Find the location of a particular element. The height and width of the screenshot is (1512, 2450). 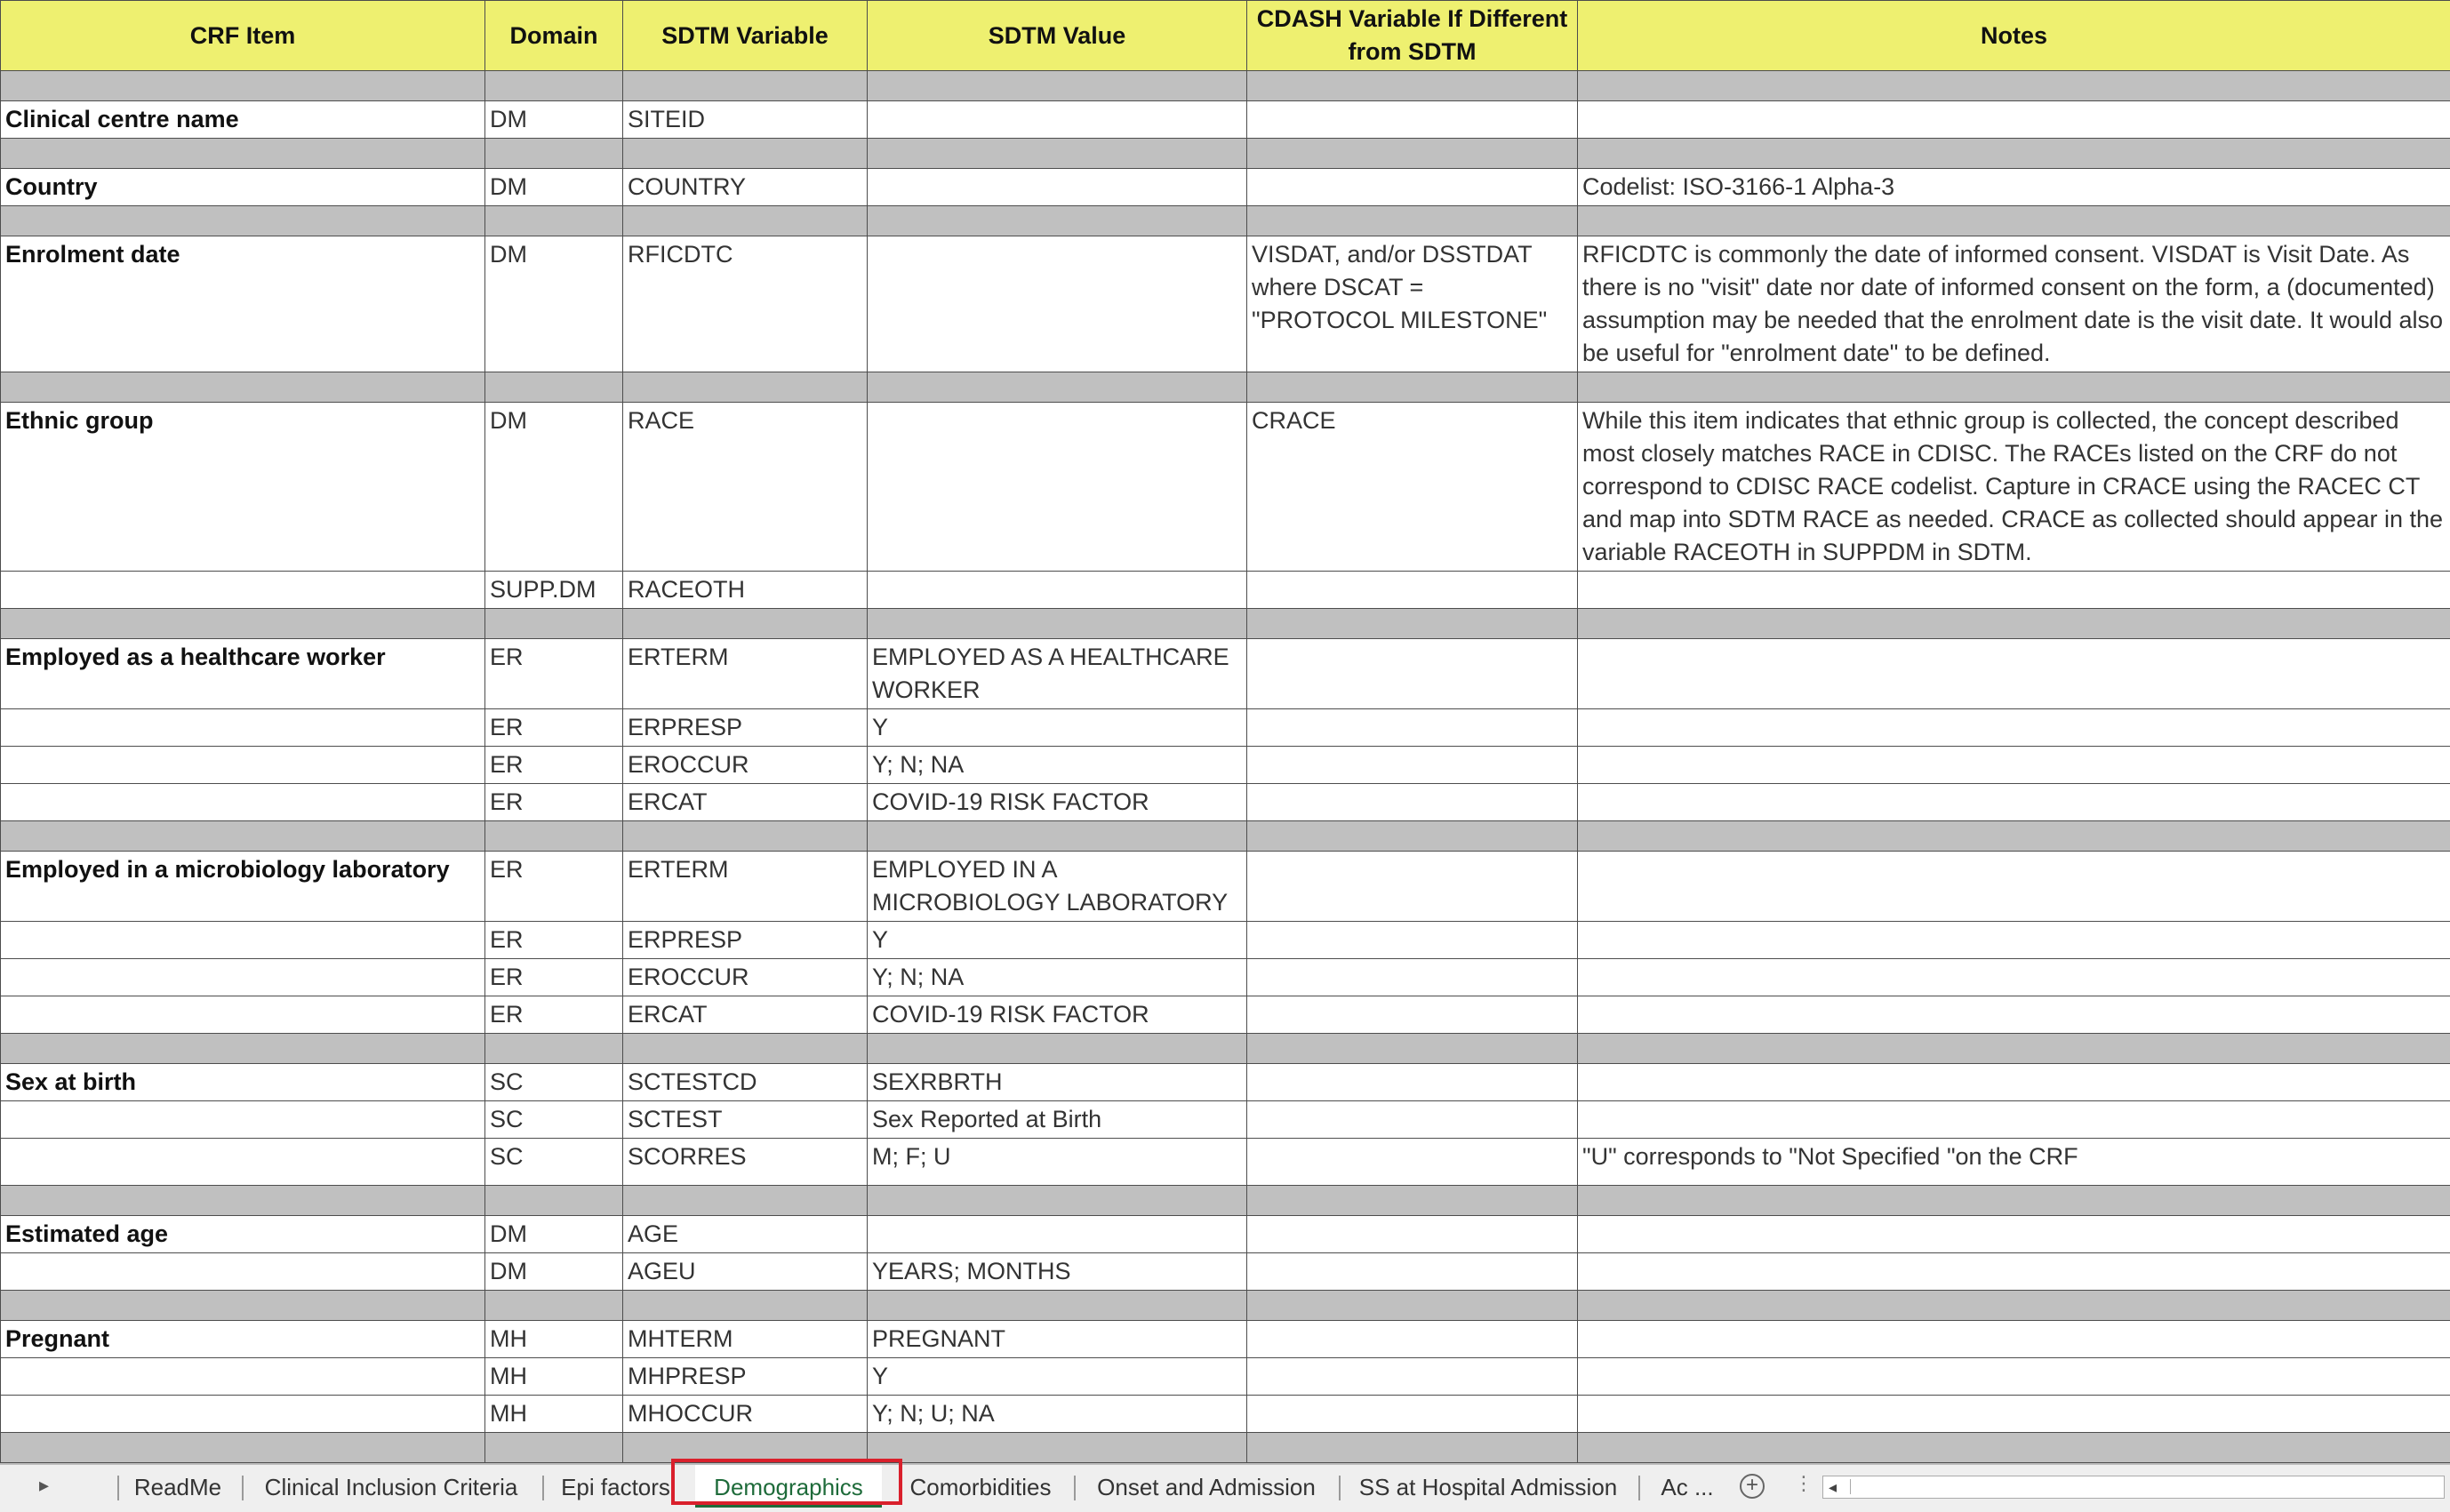

domain-cell: SC is located at coordinates (554, 1120).